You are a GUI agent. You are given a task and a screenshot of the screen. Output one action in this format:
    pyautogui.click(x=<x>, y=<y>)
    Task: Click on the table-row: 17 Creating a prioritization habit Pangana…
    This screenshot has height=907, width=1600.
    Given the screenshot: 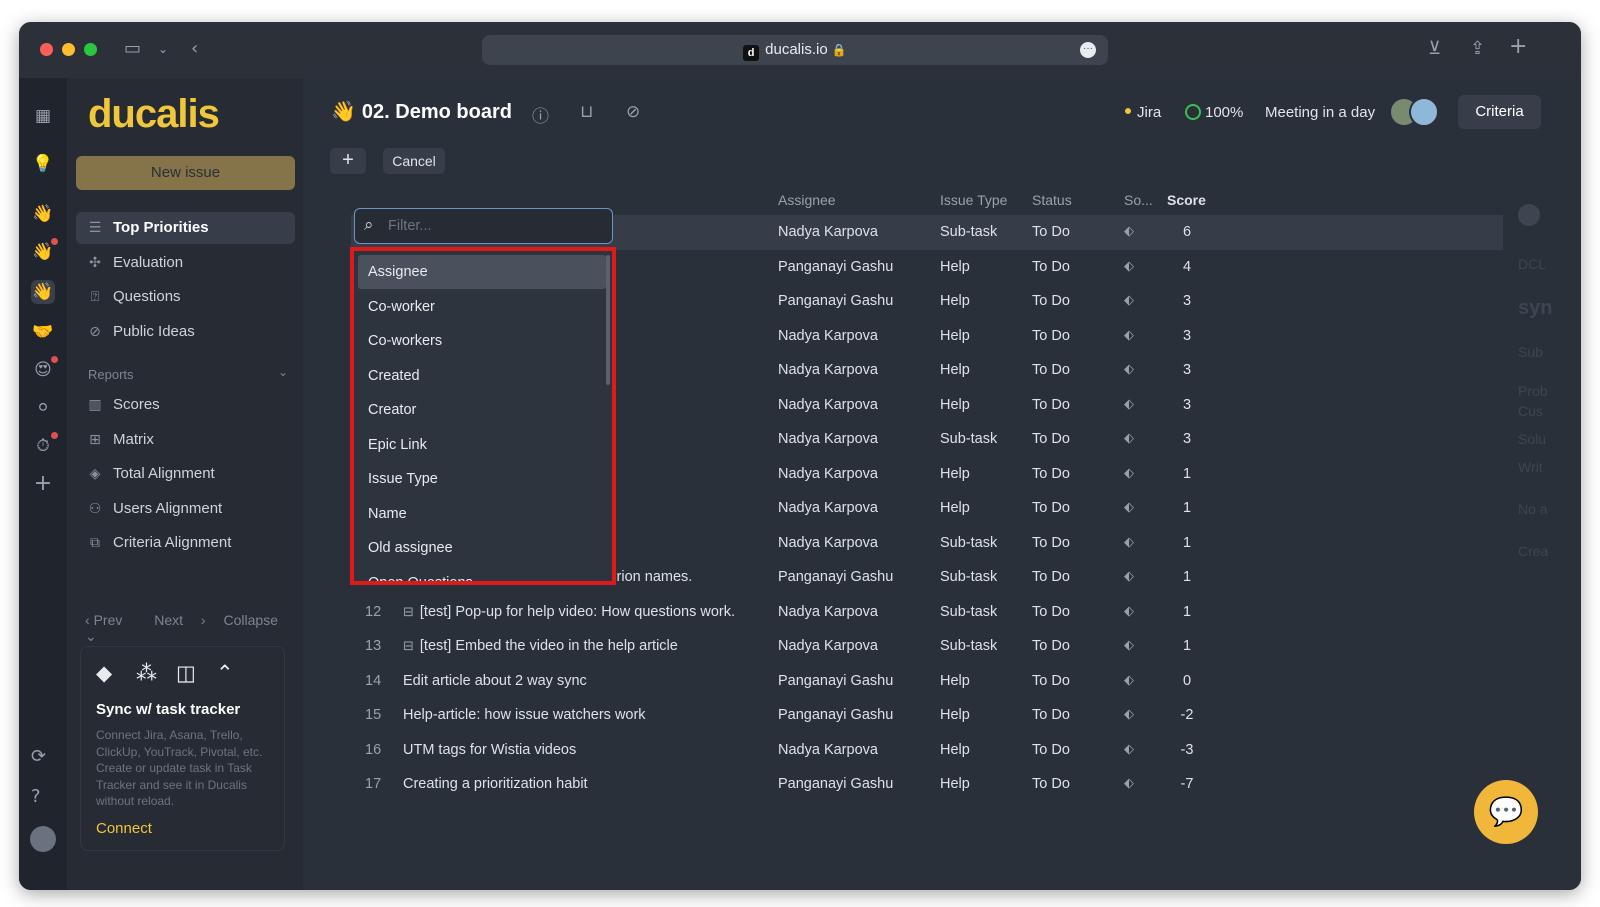 What is the action you would take?
    pyautogui.click(x=927, y=784)
    